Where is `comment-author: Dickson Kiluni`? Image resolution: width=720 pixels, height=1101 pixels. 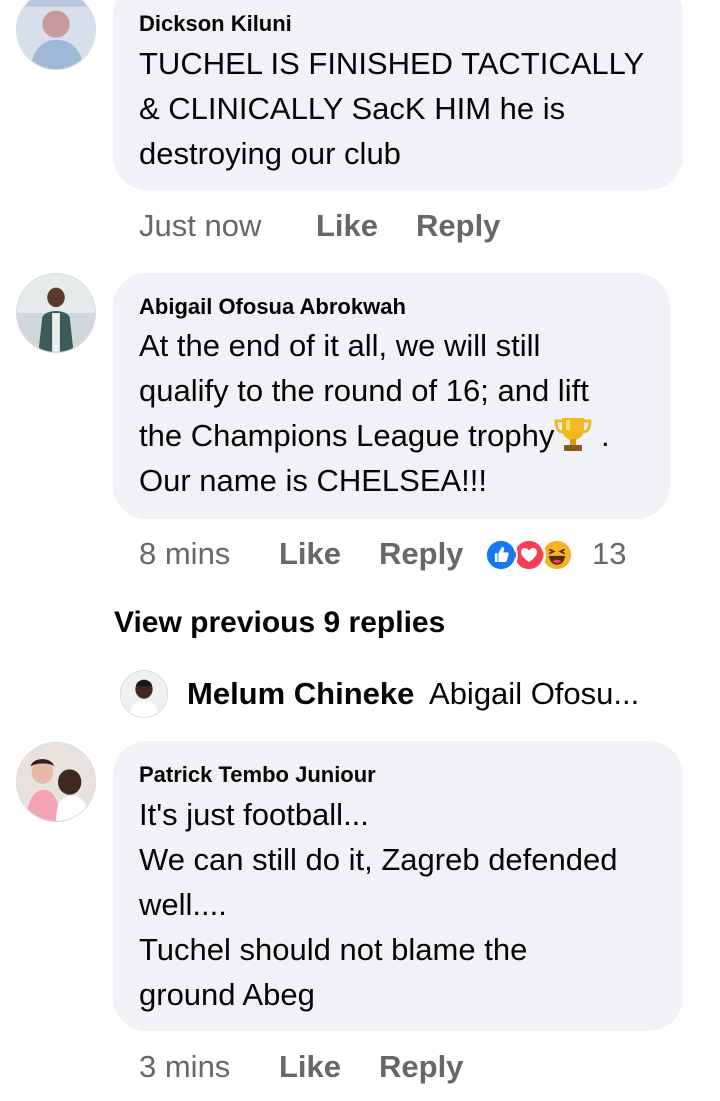
comment-author: Dickson Kiluni is located at coordinates (215, 24).